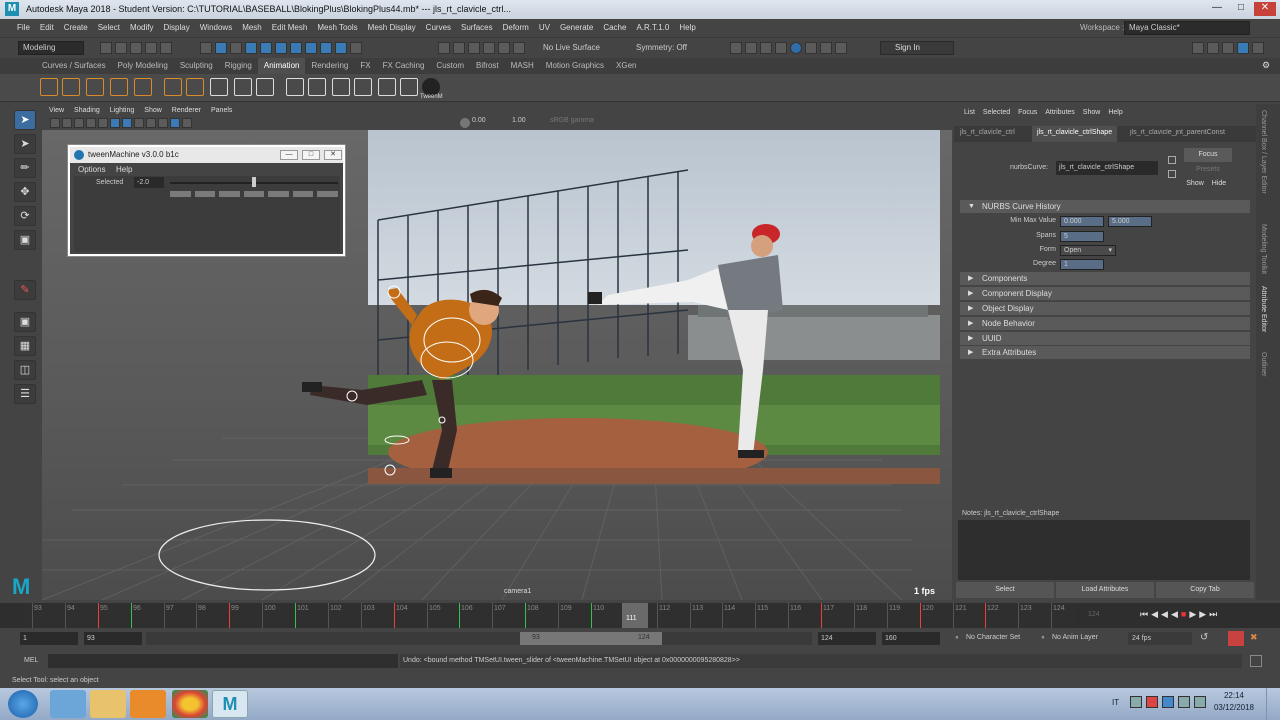  Describe the element at coordinates (1208, 170) in the screenshot. I see `presets-button: Presets` at that location.